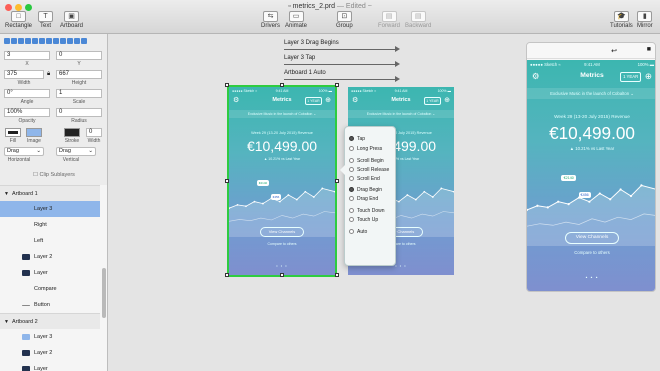  What do you see at coordinates (591, 51) in the screenshot?
I see `mirror-header: ↩ ■` at bounding box center [591, 51].